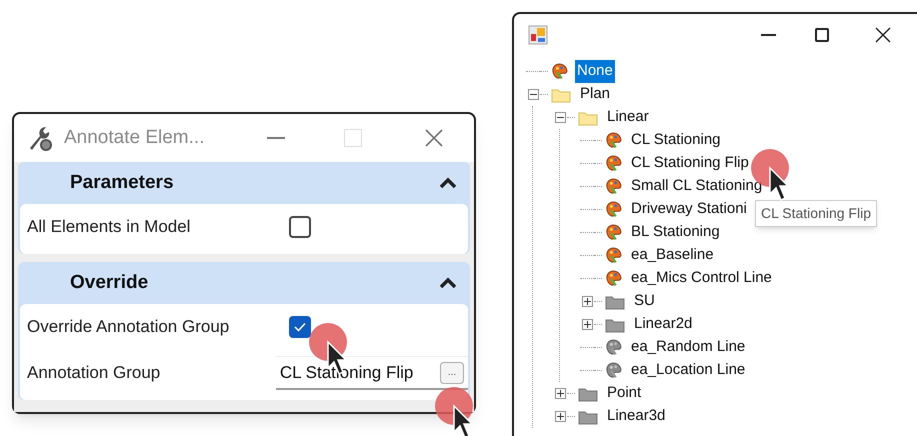 Image resolution: width=917 pixels, height=436 pixels. Describe the element at coordinates (883, 35) in the screenshot. I see `close-icon` at that location.